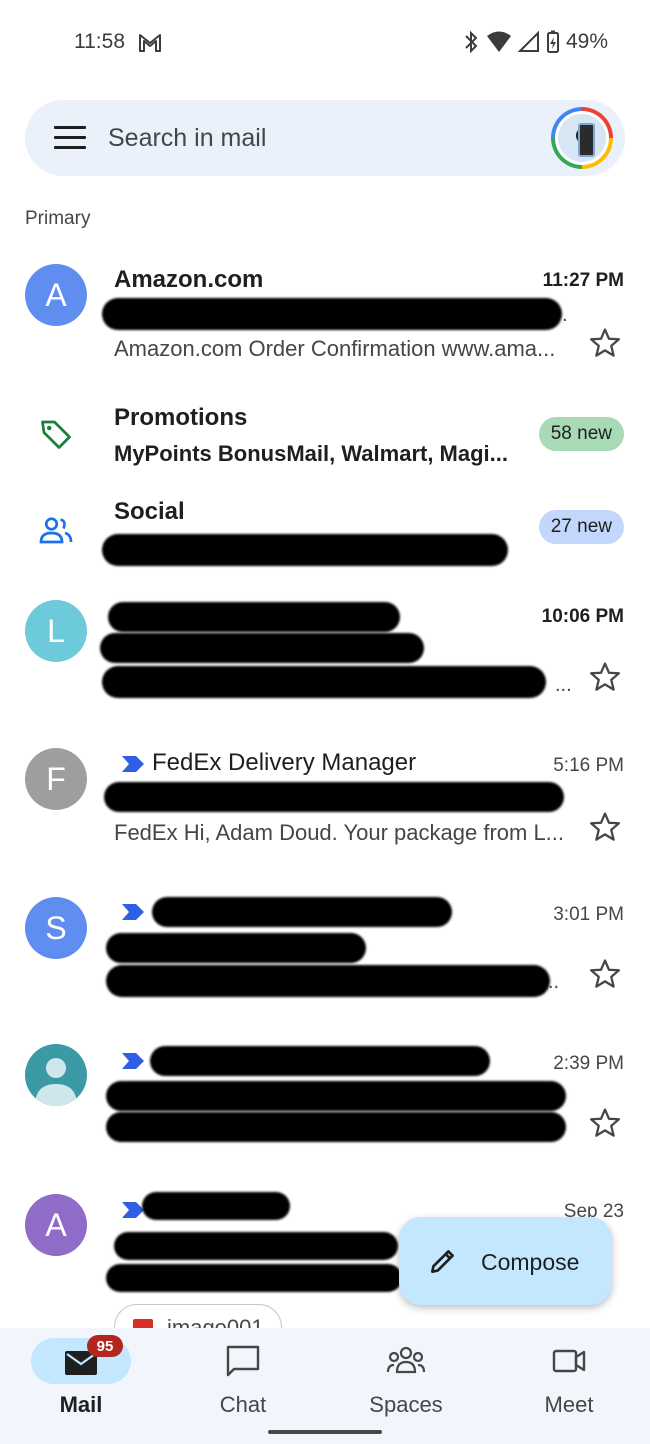 Image resolution: width=650 pixels, height=1444 pixels. I want to click on nav-label: Mail, so click(81, 1404).